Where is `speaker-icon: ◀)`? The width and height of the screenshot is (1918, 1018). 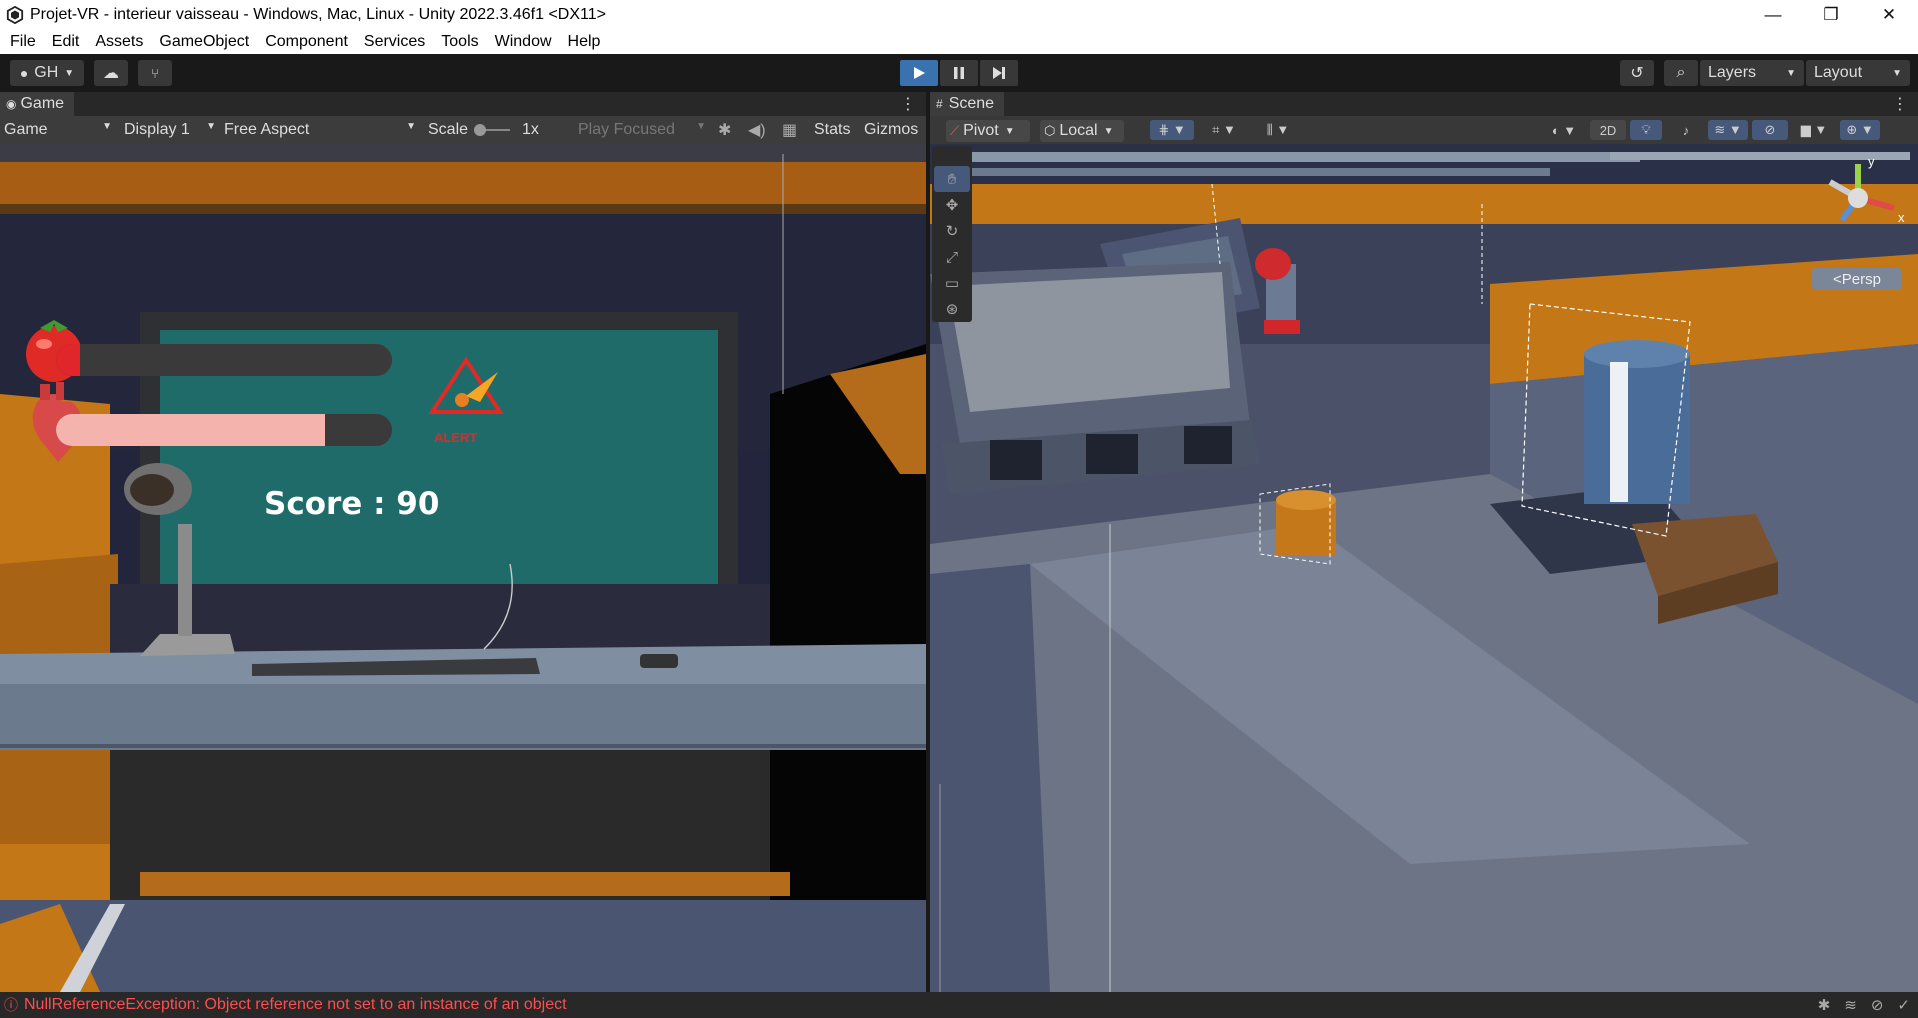
speaker-icon: ◀) is located at coordinates (757, 130).